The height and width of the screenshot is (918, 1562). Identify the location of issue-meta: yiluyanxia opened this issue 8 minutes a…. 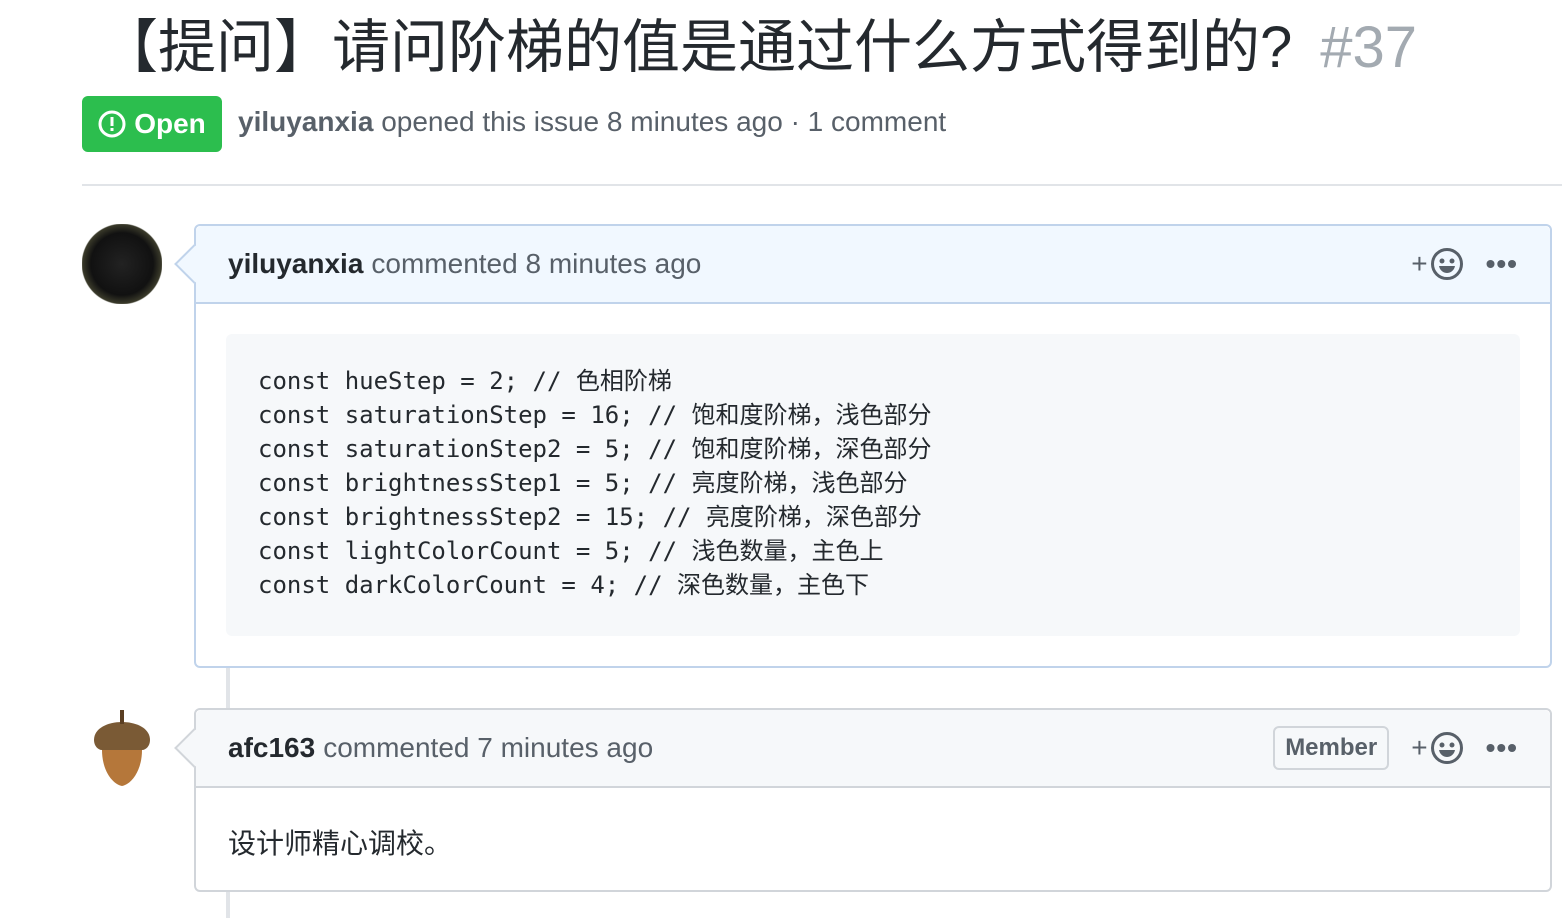
(592, 122).